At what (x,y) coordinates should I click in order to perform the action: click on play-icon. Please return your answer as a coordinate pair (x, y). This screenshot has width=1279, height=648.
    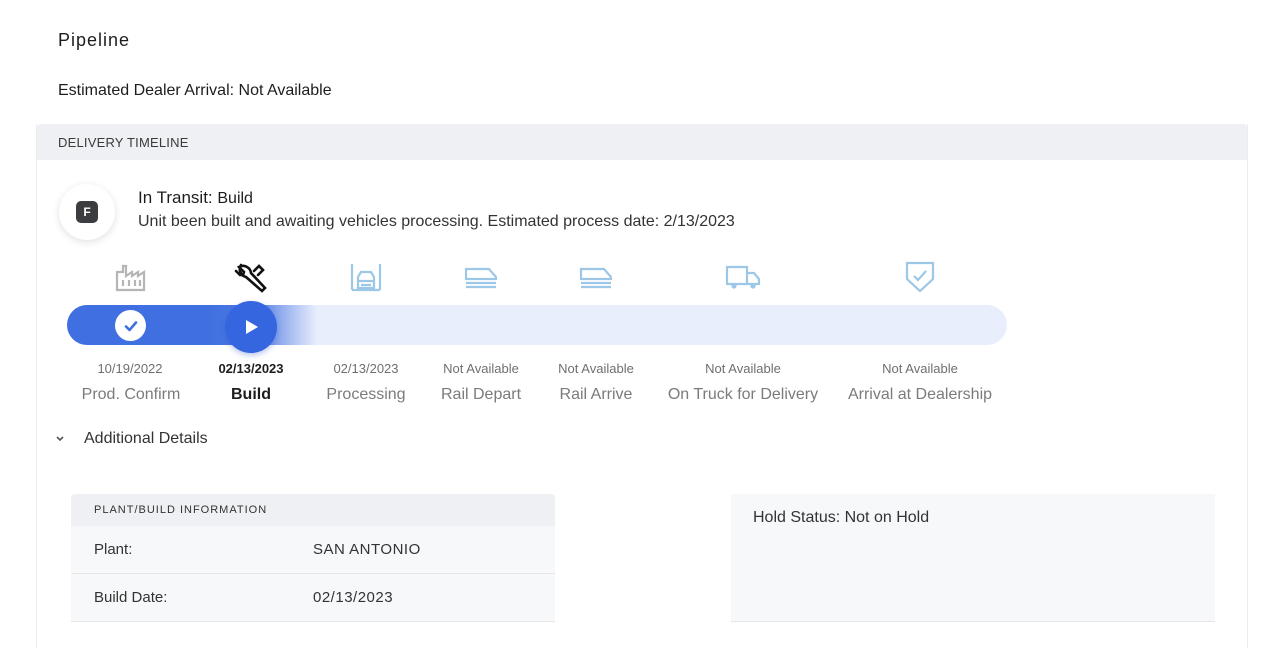
    Looking at the image, I should click on (252, 327).